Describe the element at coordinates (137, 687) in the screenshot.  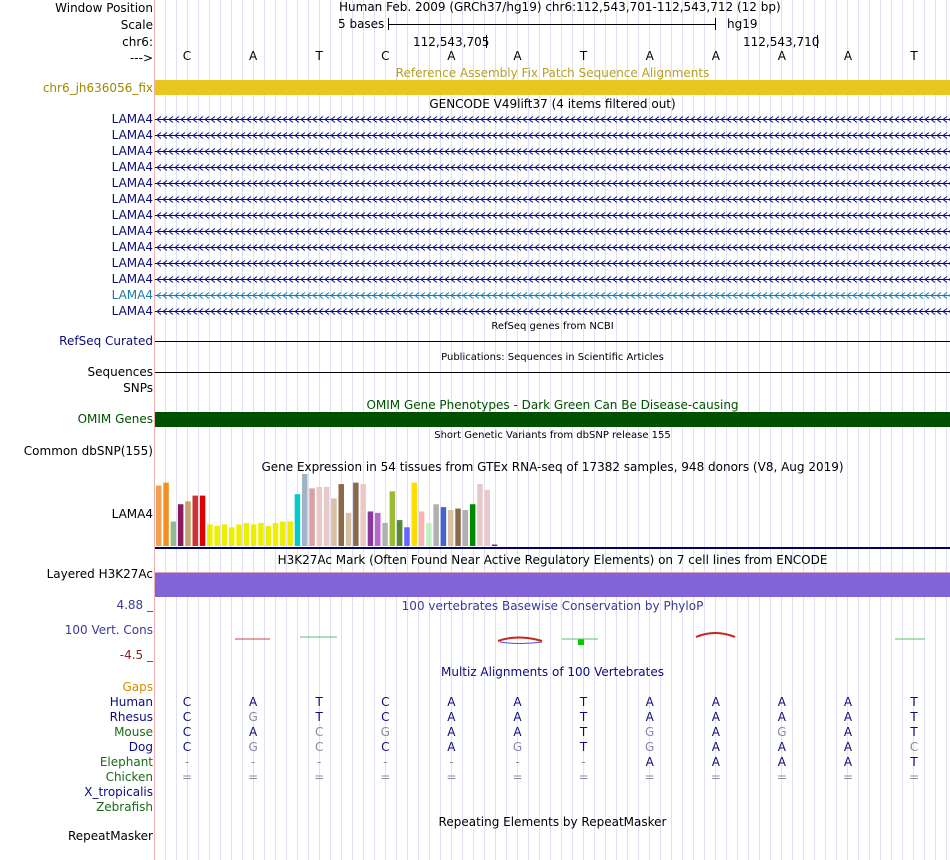
I see `gaps-label: Gaps` at that location.